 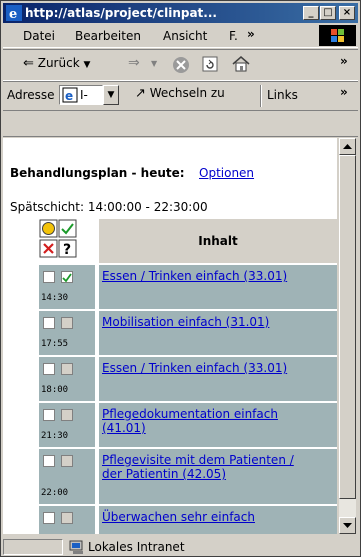 I want to click on column-header-inhalt: Inhalt, so click(x=218, y=241).